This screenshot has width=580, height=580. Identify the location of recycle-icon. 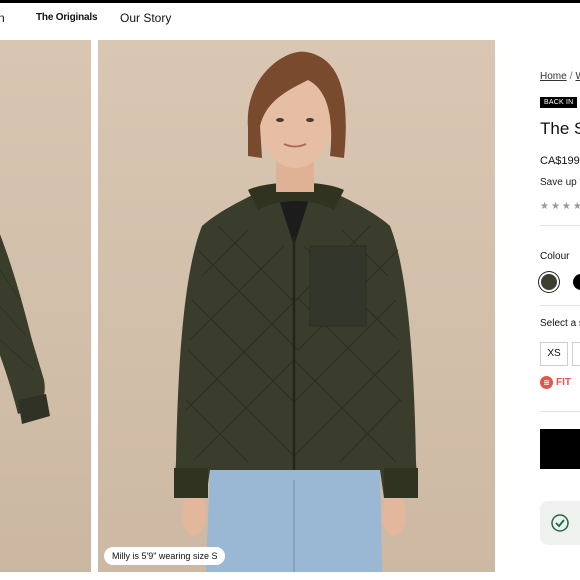
(560, 523).